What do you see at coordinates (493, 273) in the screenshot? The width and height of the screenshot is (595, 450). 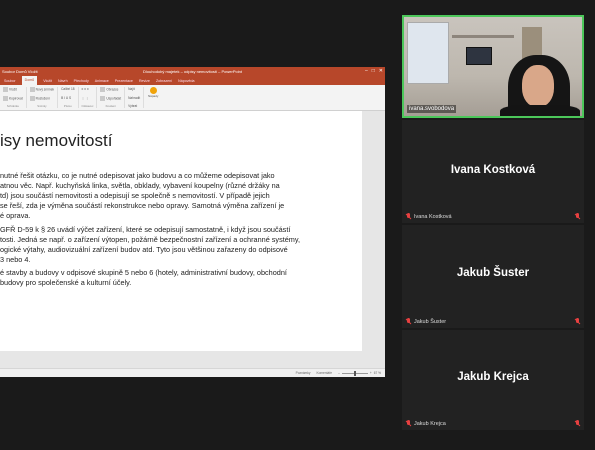 I see `participant-display-name: Jakub Šuster` at bounding box center [493, 273].